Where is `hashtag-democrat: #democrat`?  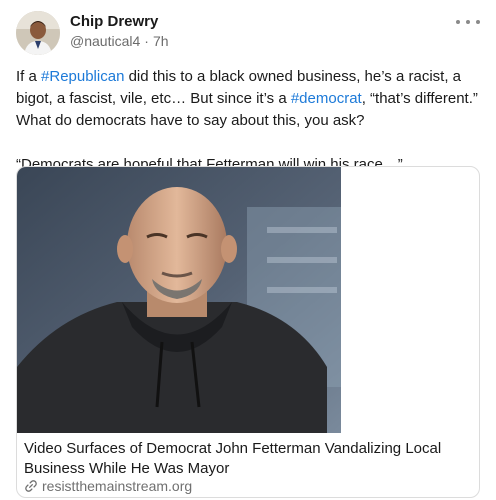
hashtag-democrat: #democrat is located at coordinates (326, 98).